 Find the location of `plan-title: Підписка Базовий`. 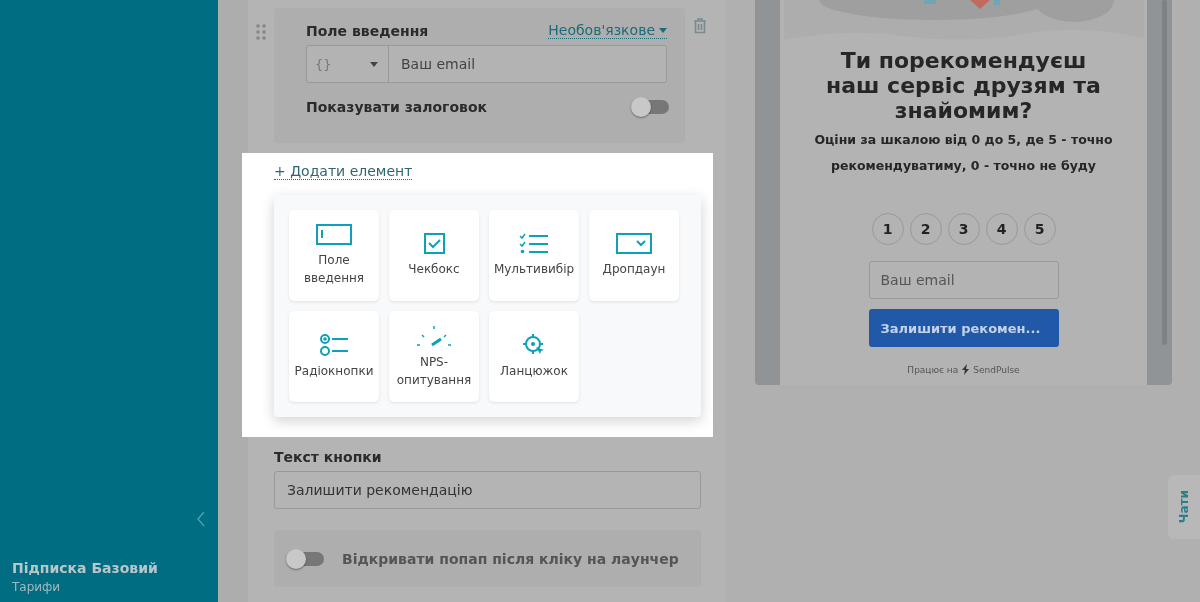

plan-title: Підписка Базовий is located at coordinates (85, 568).